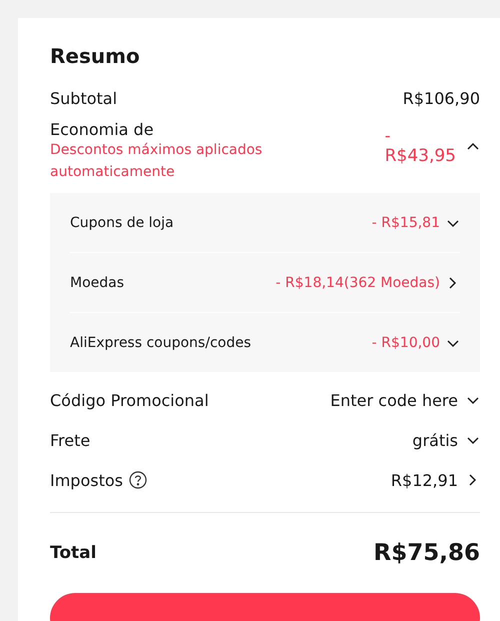  What do you see at coordinates (388, 136) in the screenshot?
I see `minus-sign: -` at bounding box center [388, 136].